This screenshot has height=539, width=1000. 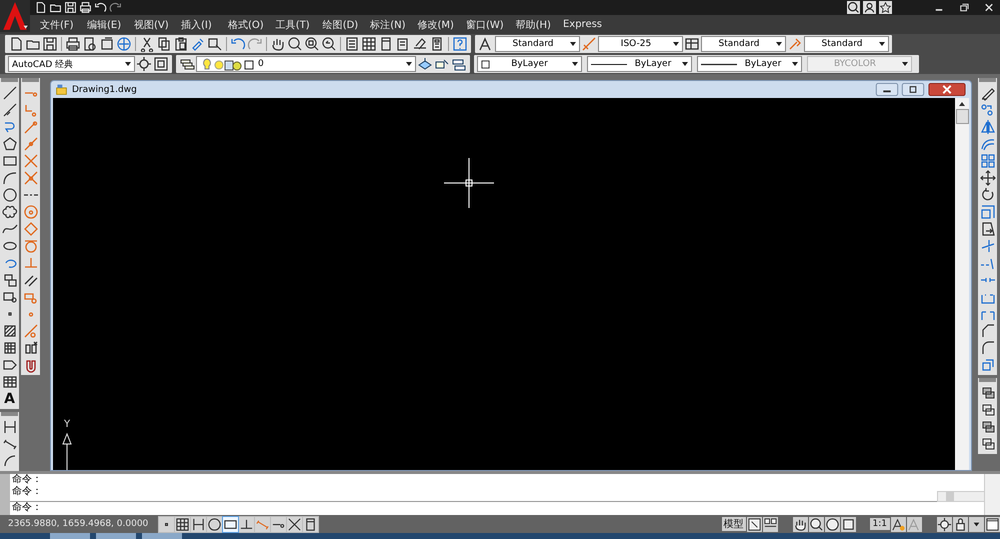 I want to click on endpoint-snap-icon, so click(x=30, y=127).